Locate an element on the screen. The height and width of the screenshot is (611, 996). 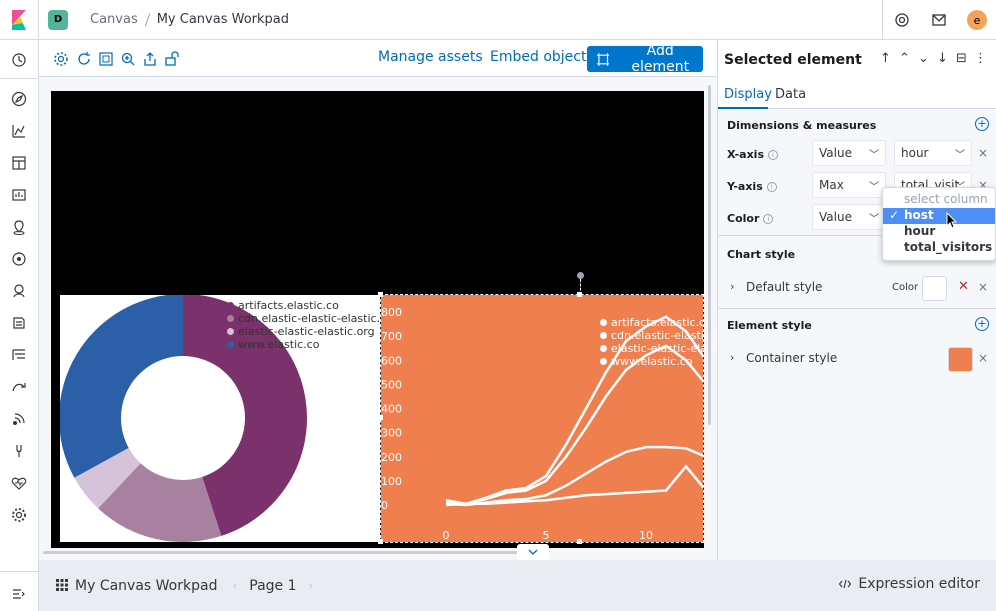
user-menu: e is located at coordinates (977, 20).